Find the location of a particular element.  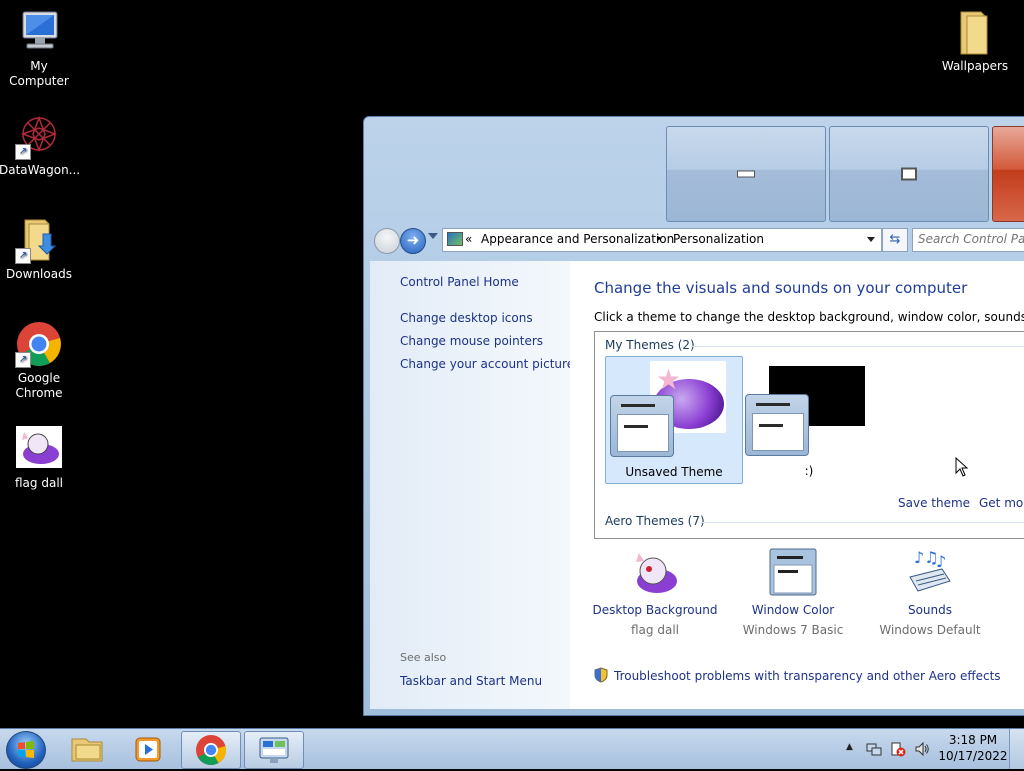

breadcrumb-personalization: Personalization is located at coordinates (718, 239).